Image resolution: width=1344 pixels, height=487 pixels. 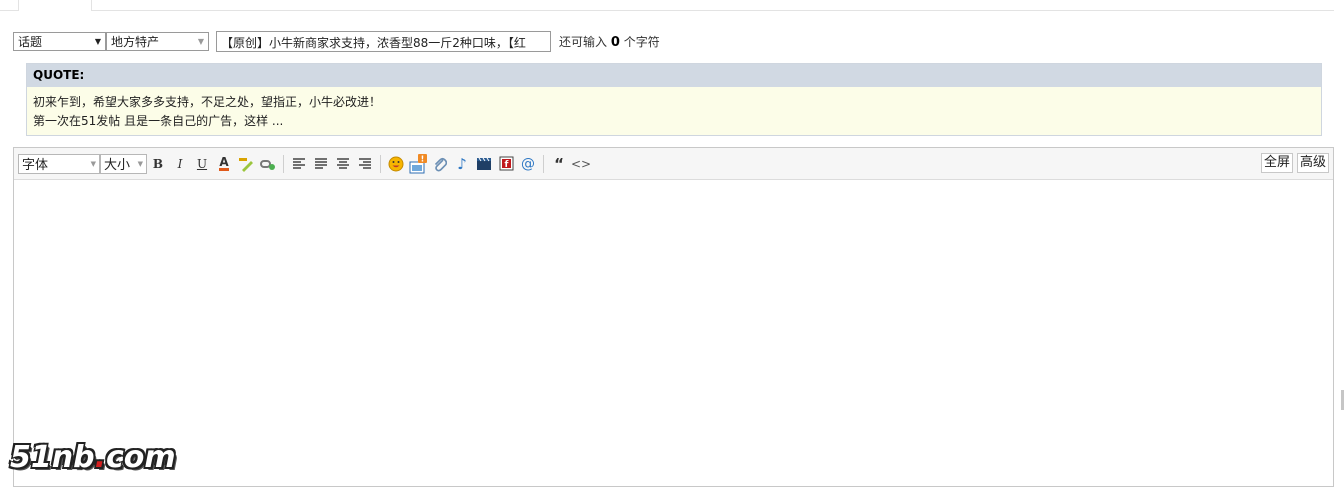 I want to click on flash-icon: f, so click(x=506, y=163).